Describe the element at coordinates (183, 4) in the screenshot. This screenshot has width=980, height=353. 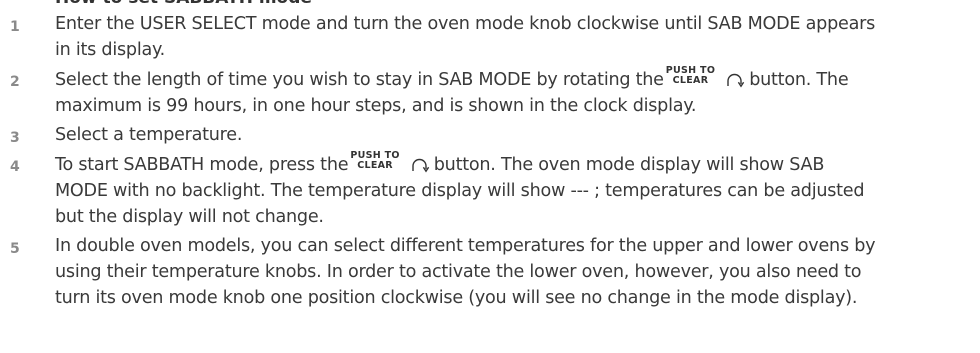
I see `section-heading: How to set SABBATH mode` at that location.